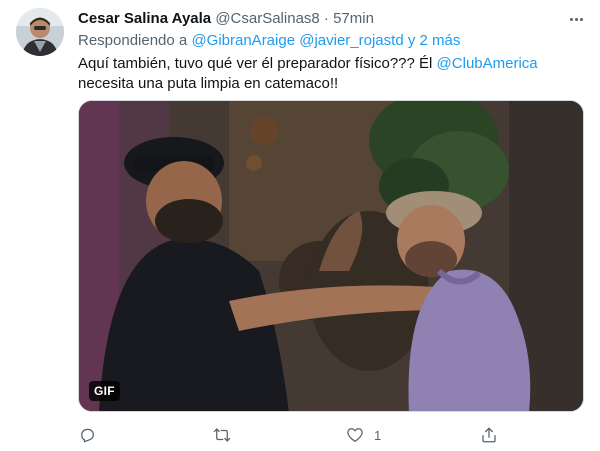 The image size is (600, 451). Describe the element at coordinates (378, 435) in the screenshot. I see `like-count: 1` at that location.